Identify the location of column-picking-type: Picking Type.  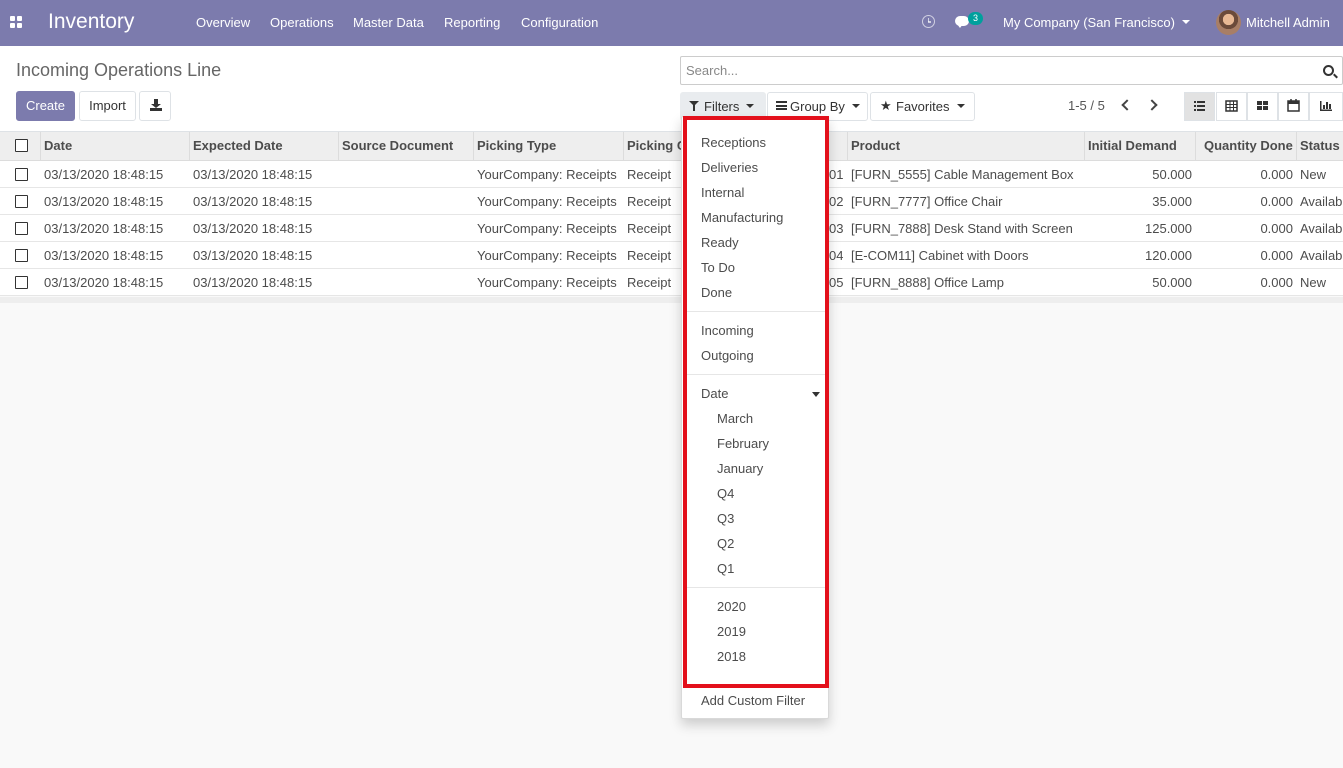
(548, 146).